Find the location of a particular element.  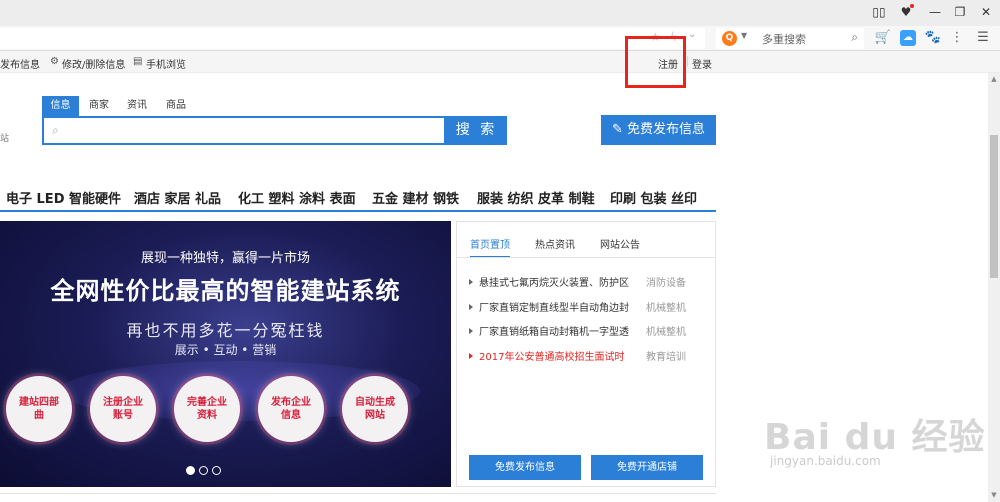

news-tab-divider is located at coordinates (586, 257).